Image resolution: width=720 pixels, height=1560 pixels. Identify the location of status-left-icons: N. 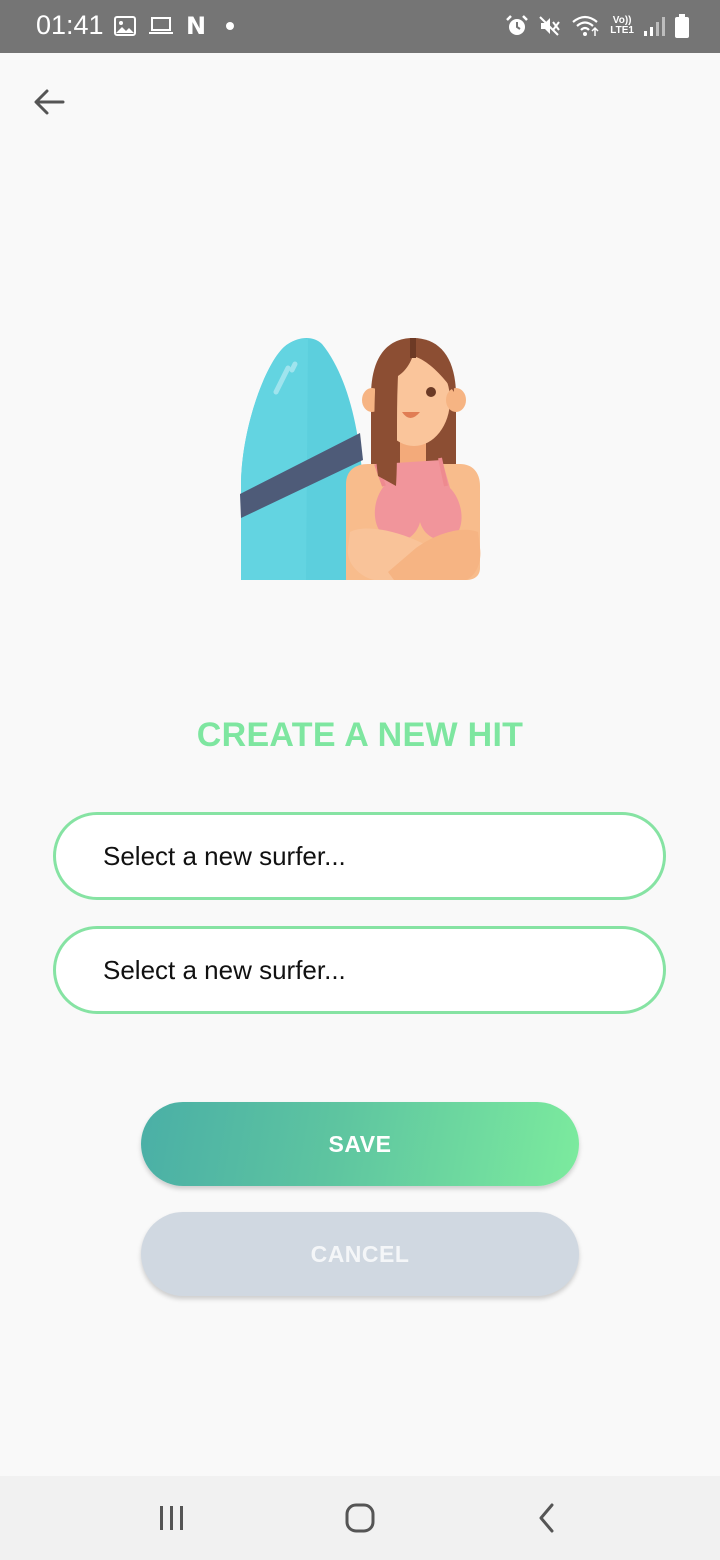
(174, 26).